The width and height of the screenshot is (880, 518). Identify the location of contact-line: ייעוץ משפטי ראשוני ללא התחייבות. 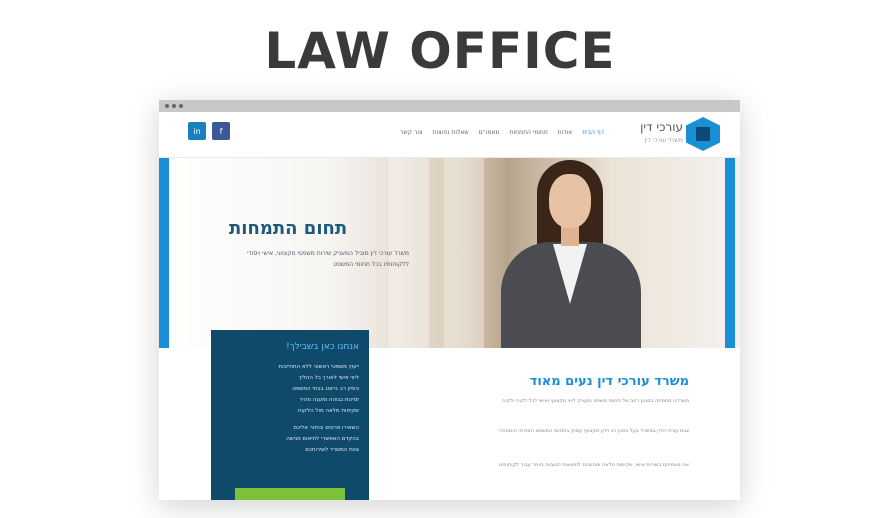
(318, 367).